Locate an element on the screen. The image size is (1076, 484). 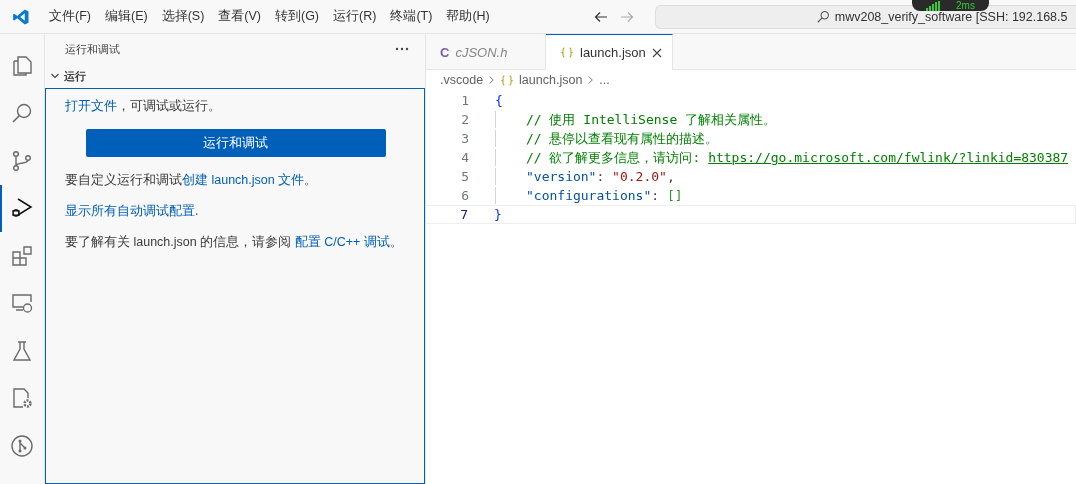
help-text: 要自定义运行和调试创建 launch.json 文件。 is located at coordinates (192, 180).